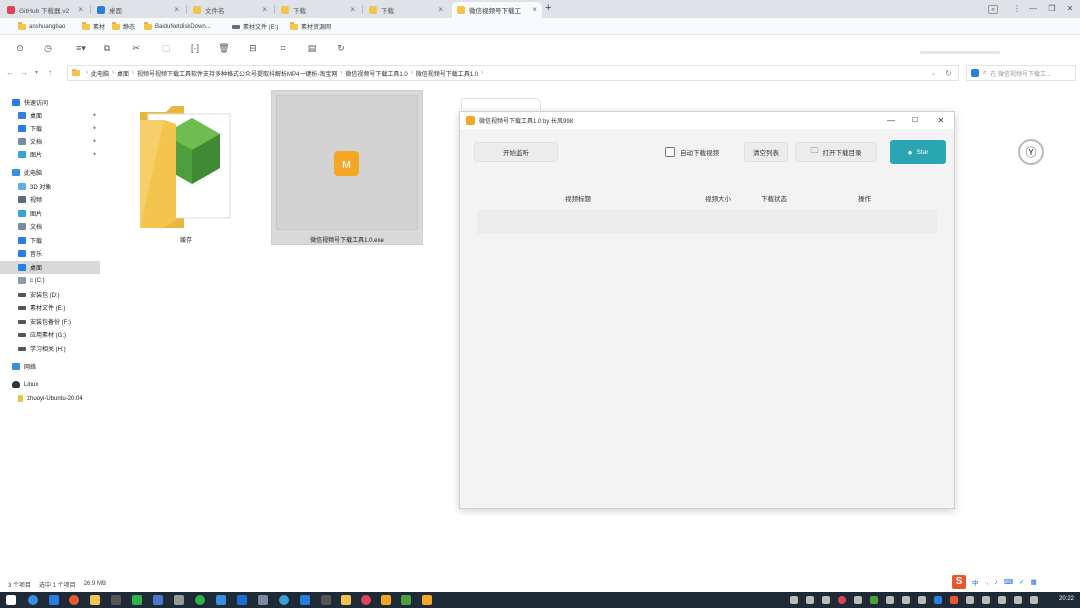 The width and height of the screenshot is (1080, 608). Describe the element at coordinates (50, 186) in the screenshot. I see `sidebar-item-3d-objects: 3D 对象` at that location.